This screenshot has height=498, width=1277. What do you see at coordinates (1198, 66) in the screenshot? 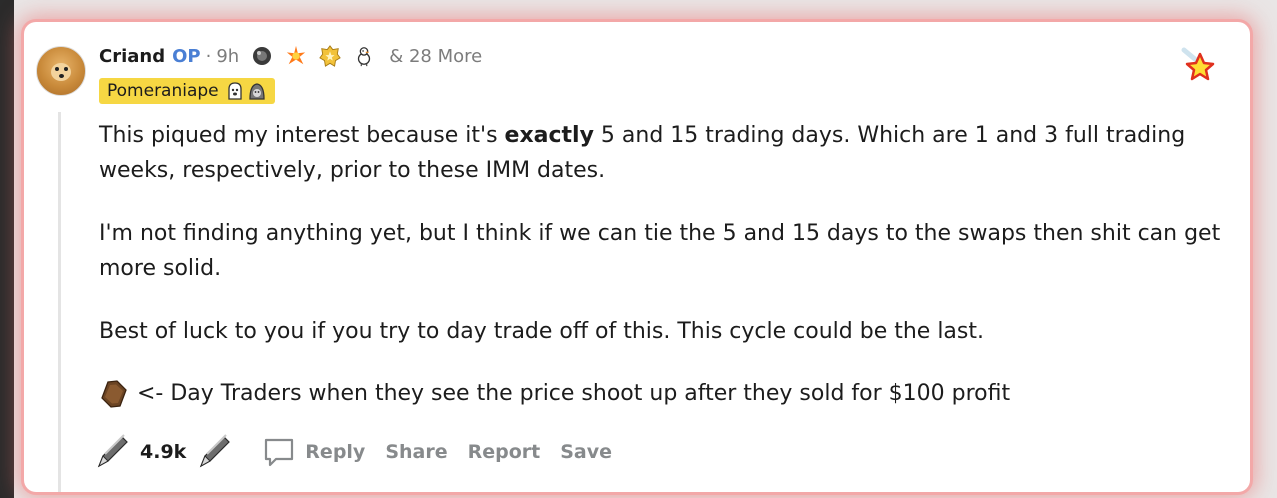
I see `star-icon` at bounding box center [1198, 66].